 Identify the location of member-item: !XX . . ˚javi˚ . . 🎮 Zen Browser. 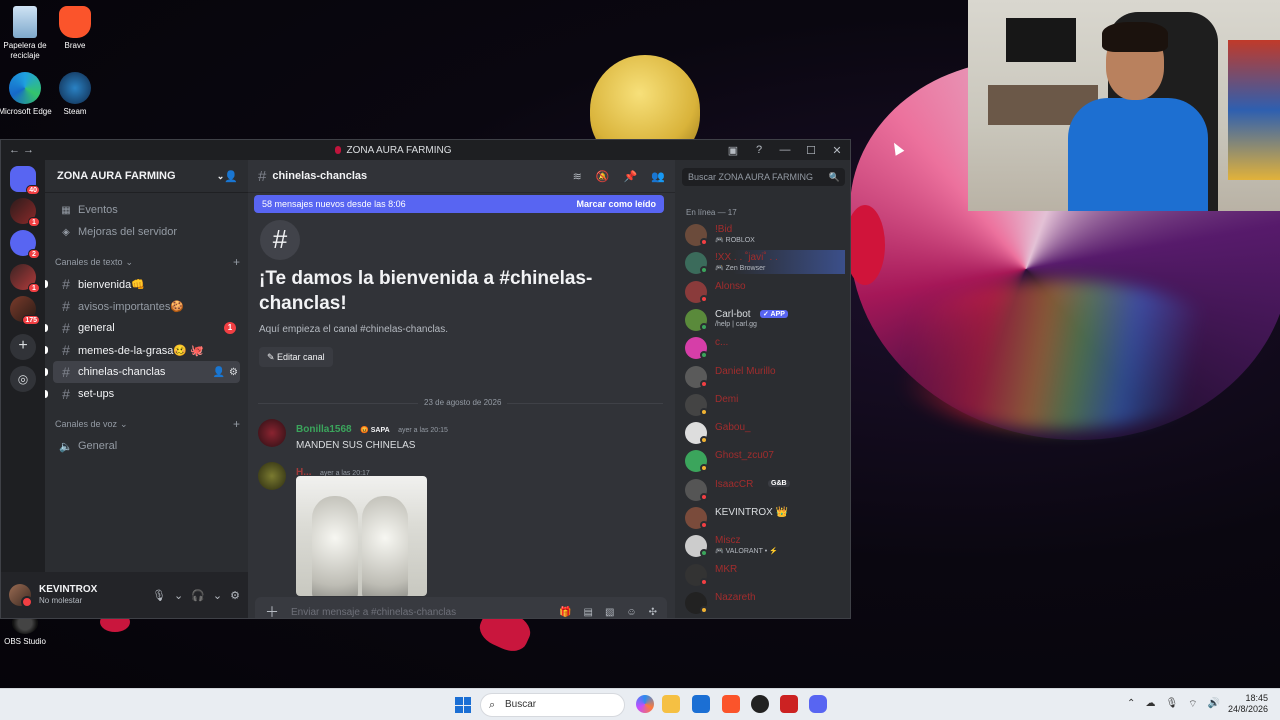
(765, 262).